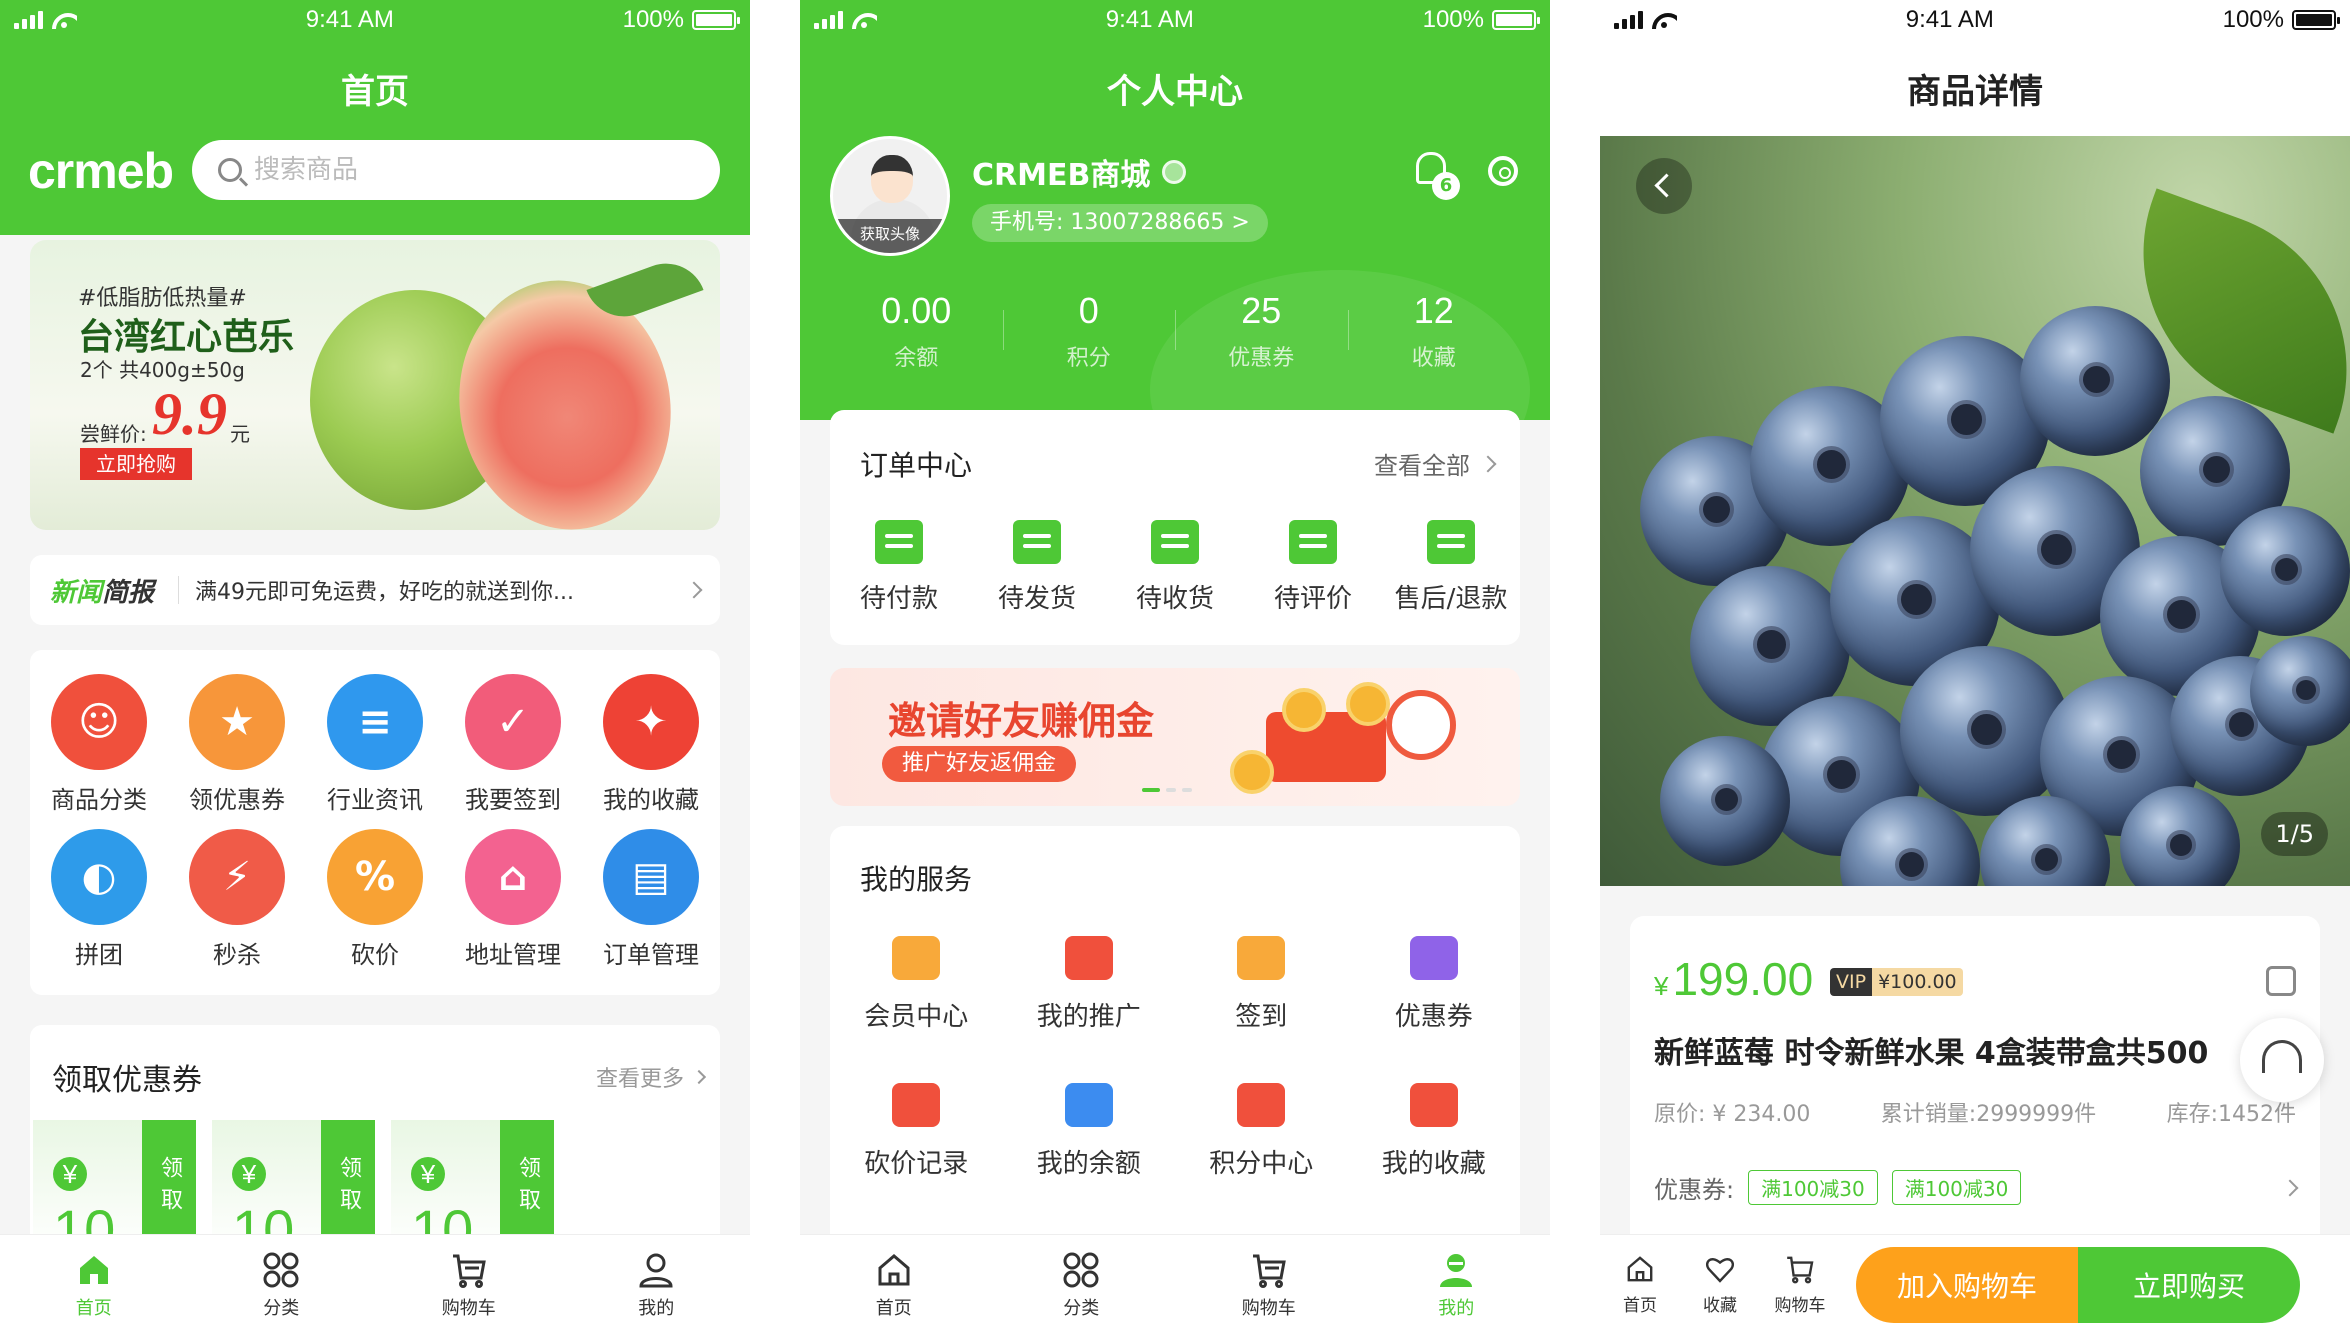  I want to click on bar-favorite-button: 收藏, so click(1720, 1284).